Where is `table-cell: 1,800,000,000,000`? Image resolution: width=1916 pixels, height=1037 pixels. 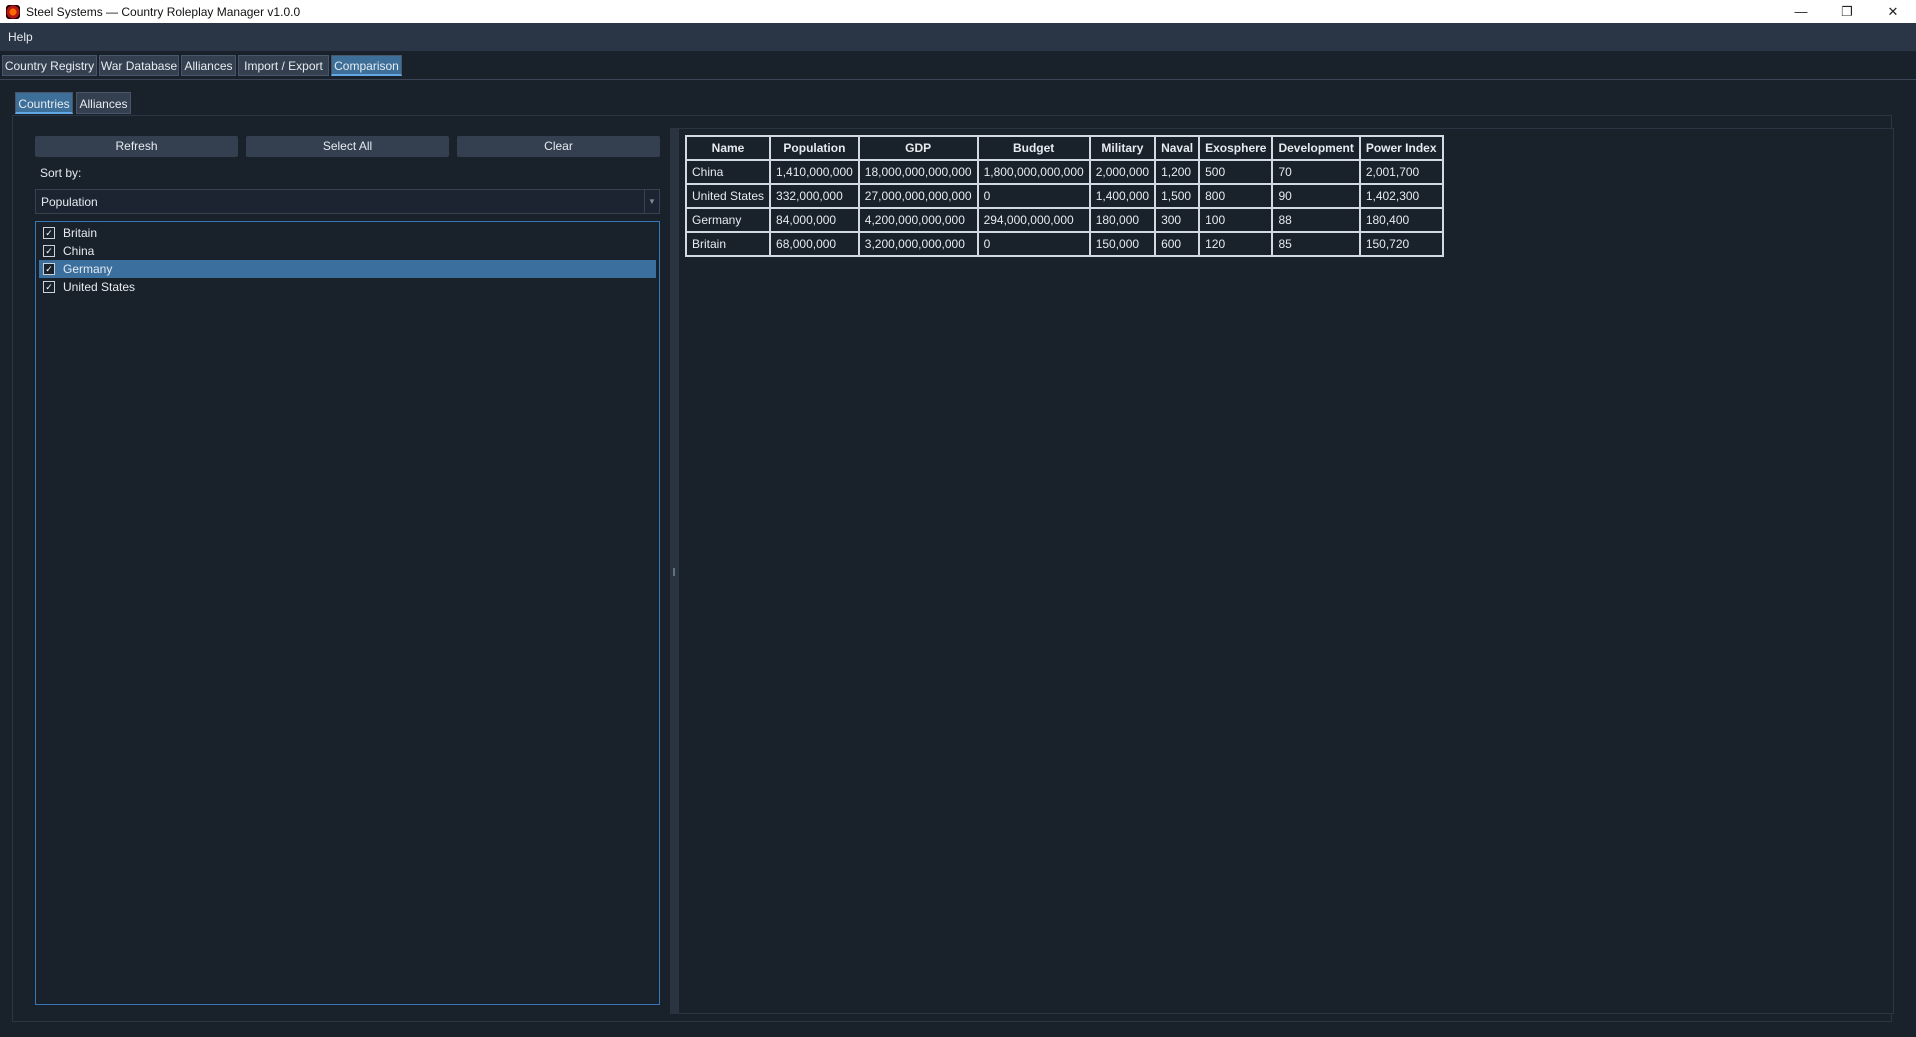 table-cell: 1,800,000,000,000 is located at coordinates (1033, 172).